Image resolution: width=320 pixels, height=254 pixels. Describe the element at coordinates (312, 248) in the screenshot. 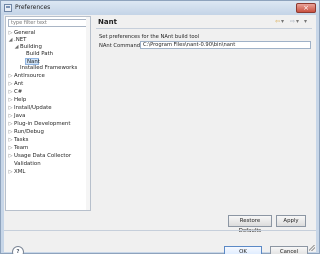

I see `resize-grip` at that location.